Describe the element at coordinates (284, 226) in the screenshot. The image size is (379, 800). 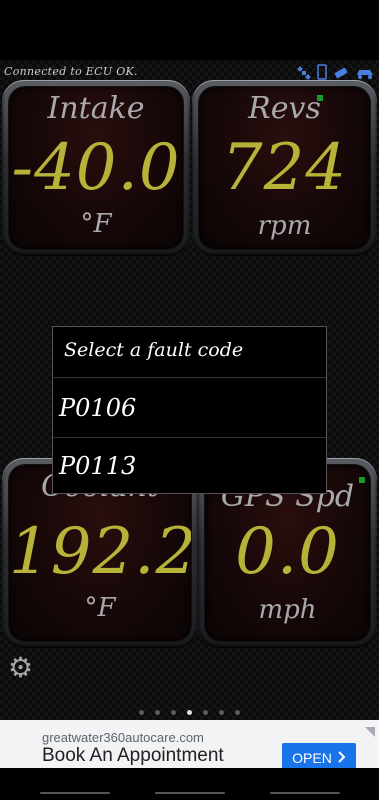
I see `gauge-unit: rpm` at that location.